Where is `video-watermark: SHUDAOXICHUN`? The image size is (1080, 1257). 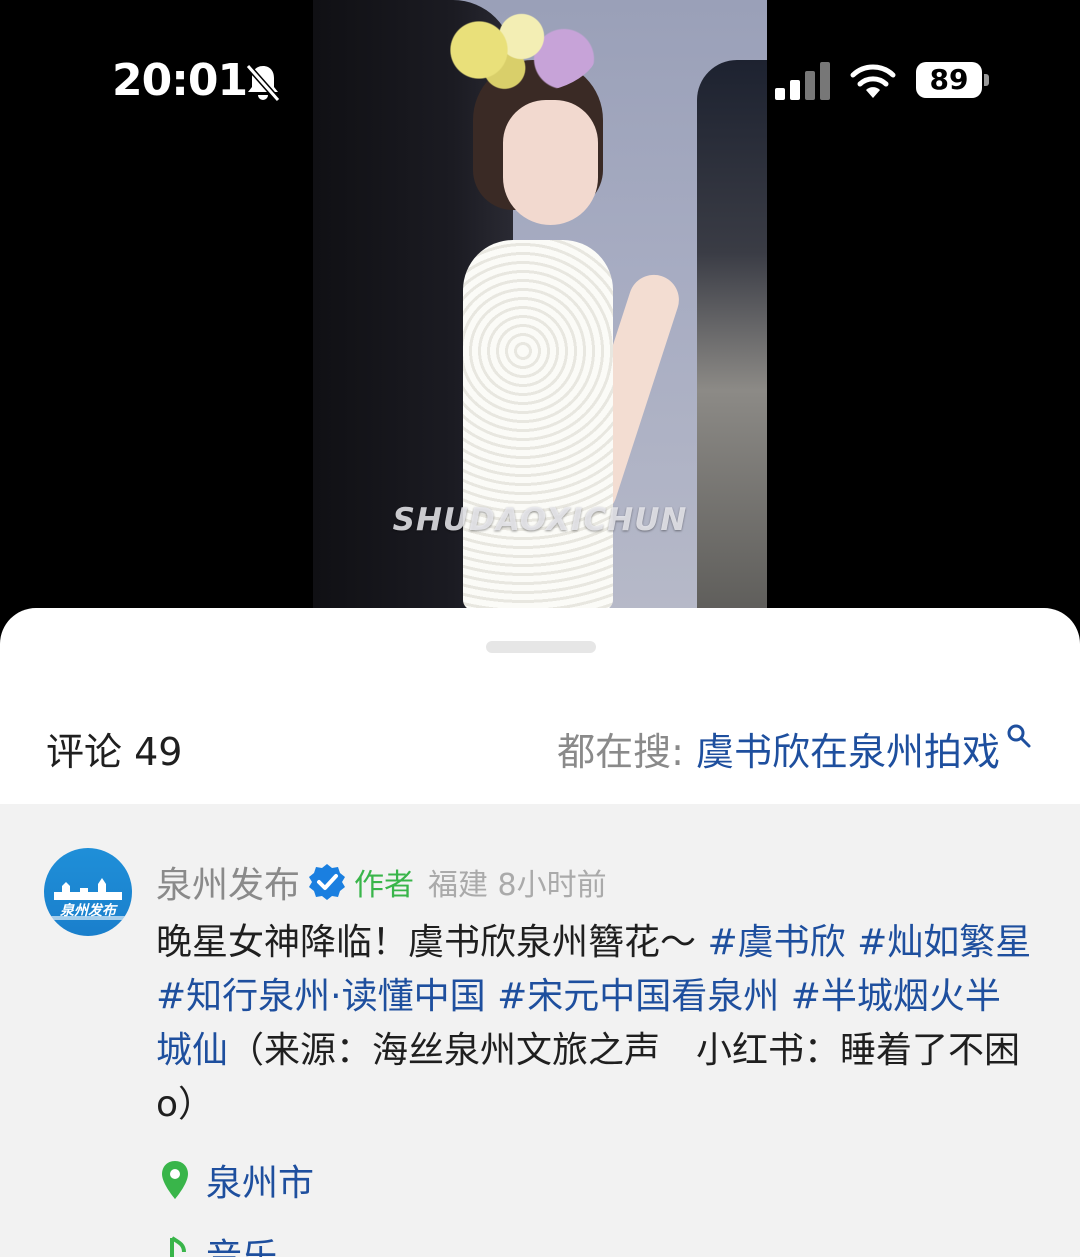
video-watermark: SHUDAOXICHUN is located at coordinates (540, 520).